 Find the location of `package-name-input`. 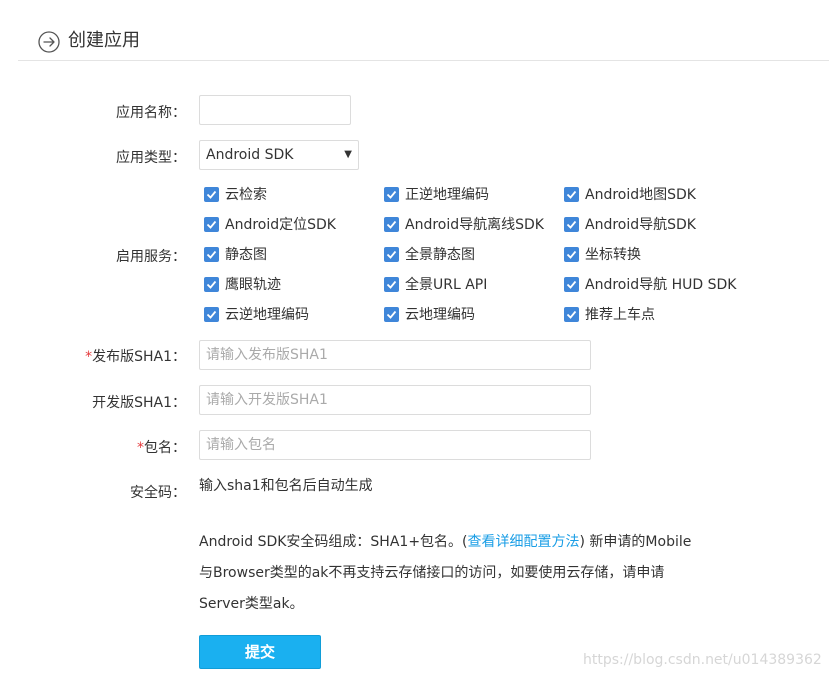

package-name-input is located at coordinates (395, 445).